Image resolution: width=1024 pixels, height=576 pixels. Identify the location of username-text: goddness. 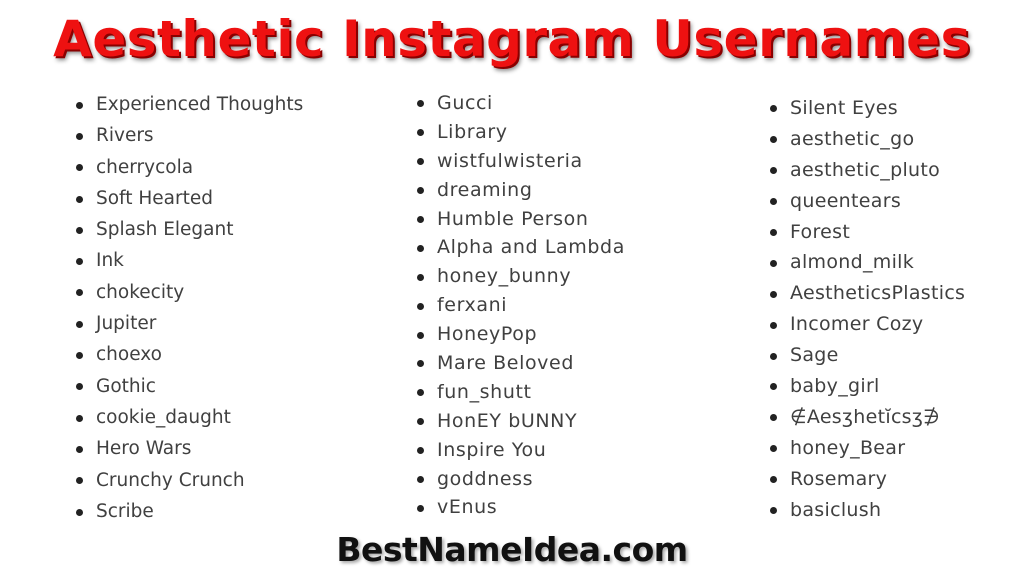
(485, 478).